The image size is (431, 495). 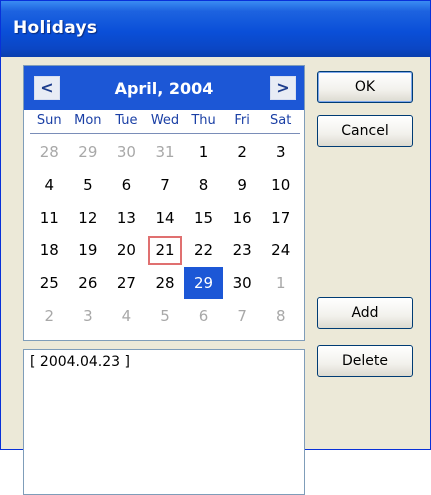 What do you see at coordinates (88, 152) in the screenshot?
I see `calendar-day: 29` at bounding box center [88, 152].